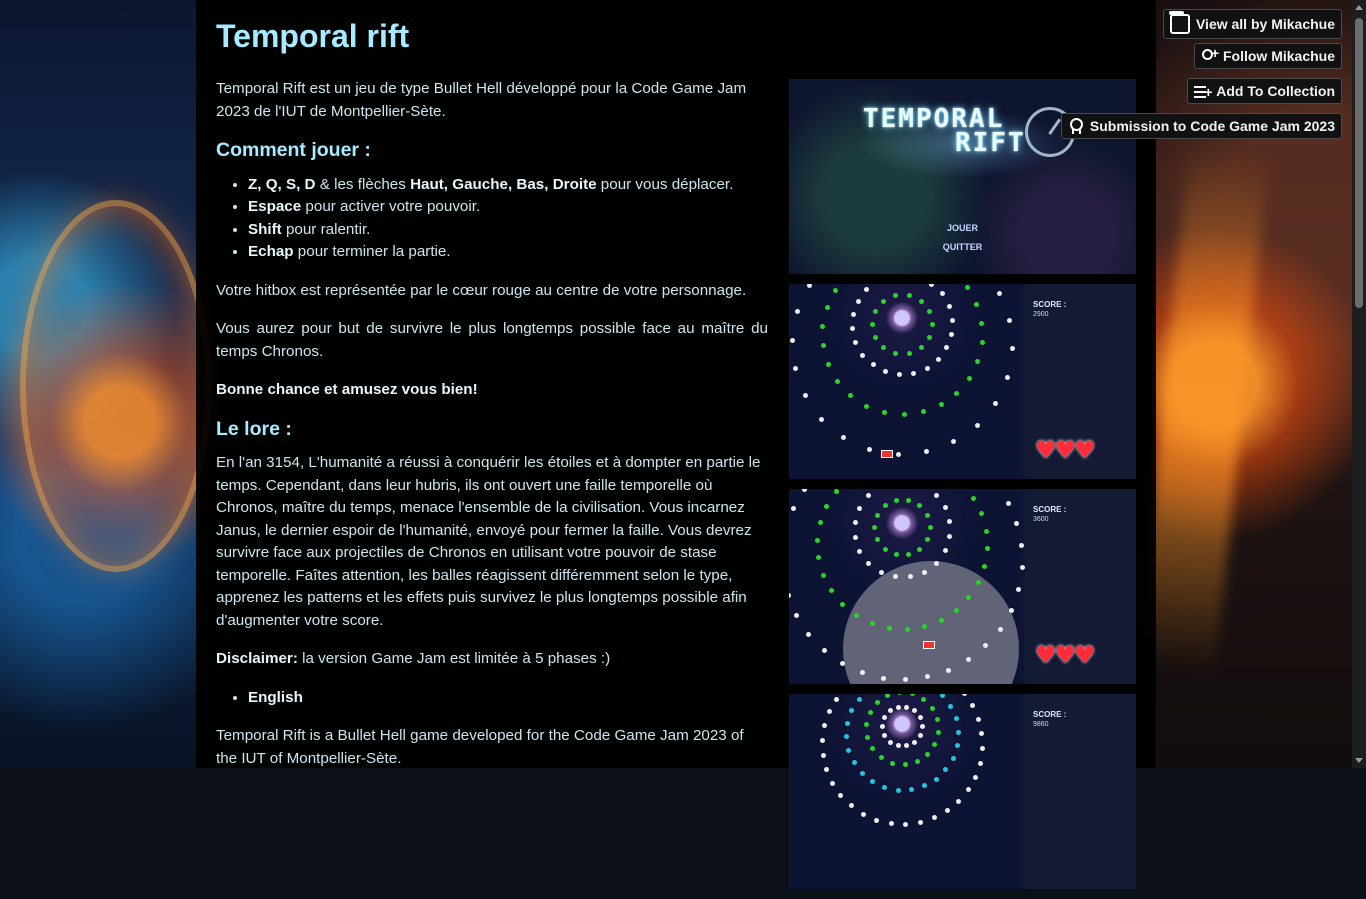  I want to click on hud-panel: SCORE : 2900 ♥♥♥, so click(1080, 381).